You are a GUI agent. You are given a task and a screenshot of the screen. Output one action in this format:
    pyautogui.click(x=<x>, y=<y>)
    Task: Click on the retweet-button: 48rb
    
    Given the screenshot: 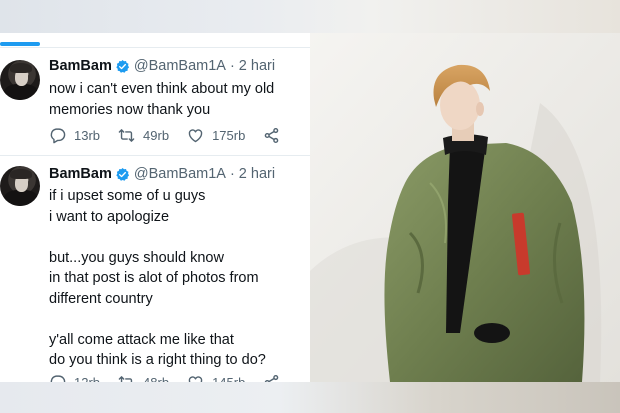 What is the action you would take?
    pyautogui.click(x=144, y=378)
    